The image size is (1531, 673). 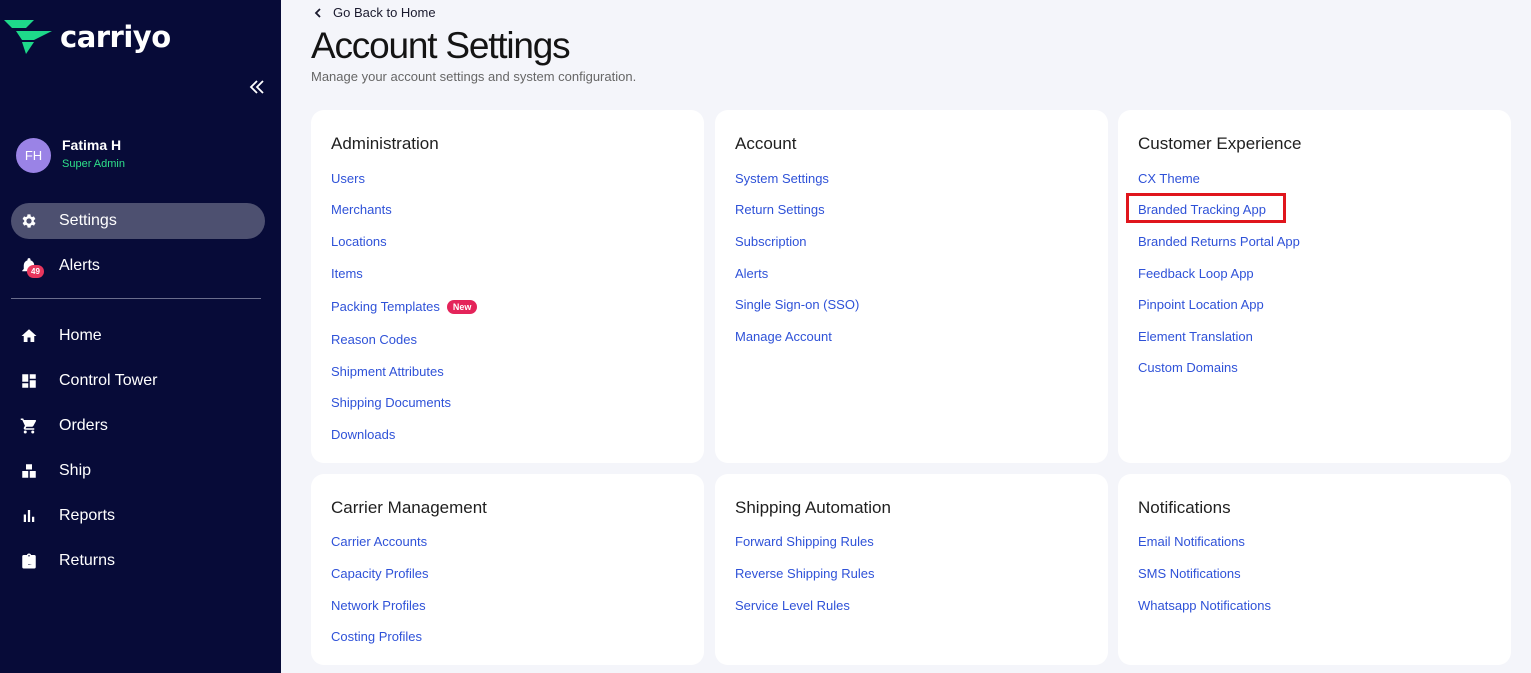 I want to click on link-label: Return Settings, so click(x=780, y=209).